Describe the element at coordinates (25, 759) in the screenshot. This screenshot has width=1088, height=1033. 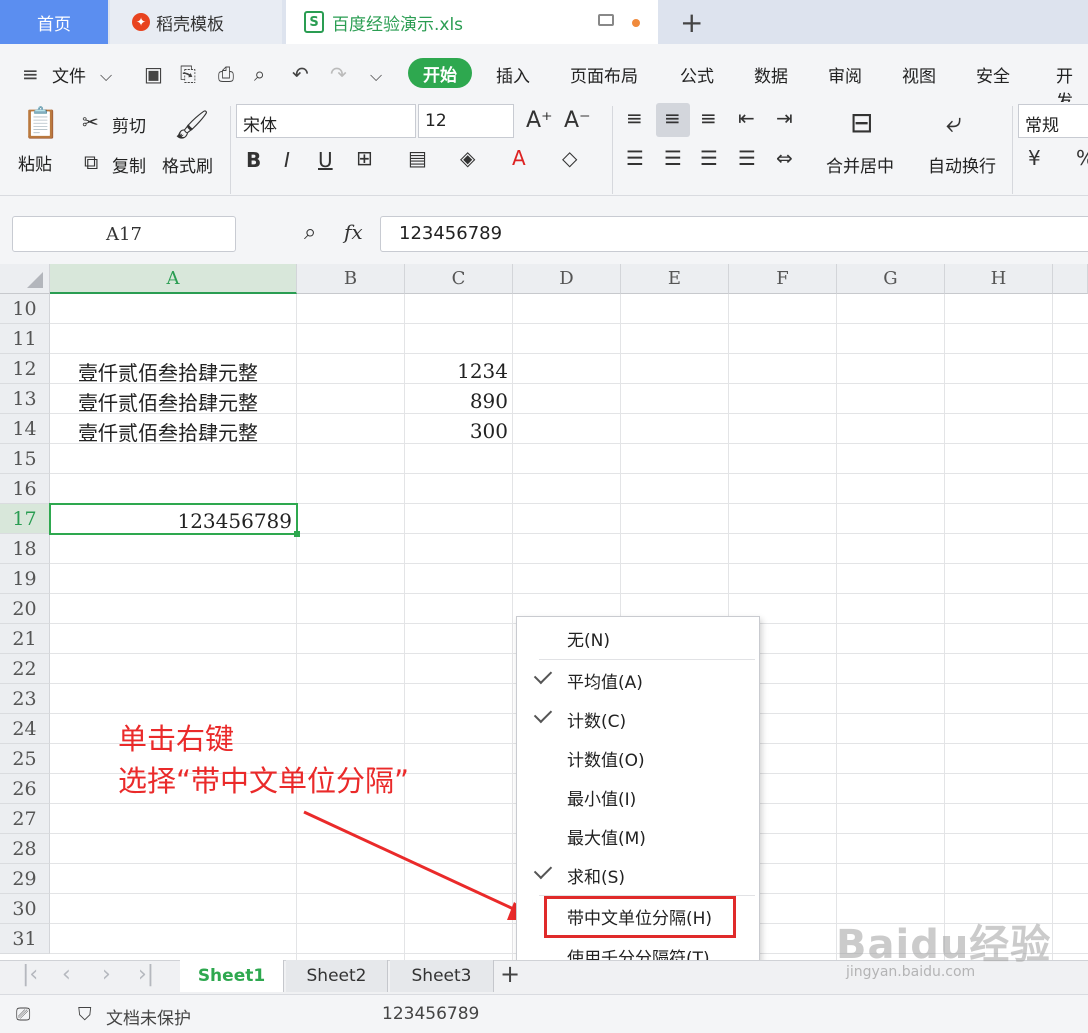
I see `row-header-25: 25` at that location.